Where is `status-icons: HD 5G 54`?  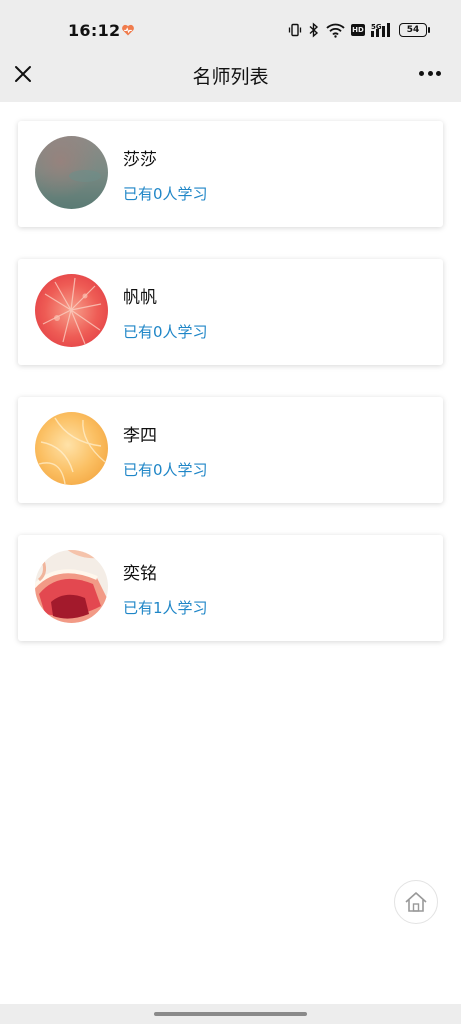 status-icons: HD 5G 54 is located at coordinates (359, 30).